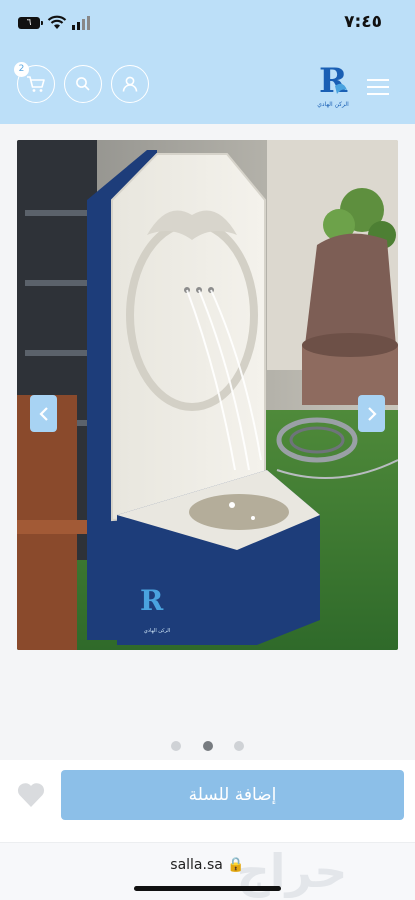 The image size is (415, 900). What do you see at coordinates (30, 23) in the screenshot?
I see `battery-indicator: ٦` at bounding box center [30, 23].